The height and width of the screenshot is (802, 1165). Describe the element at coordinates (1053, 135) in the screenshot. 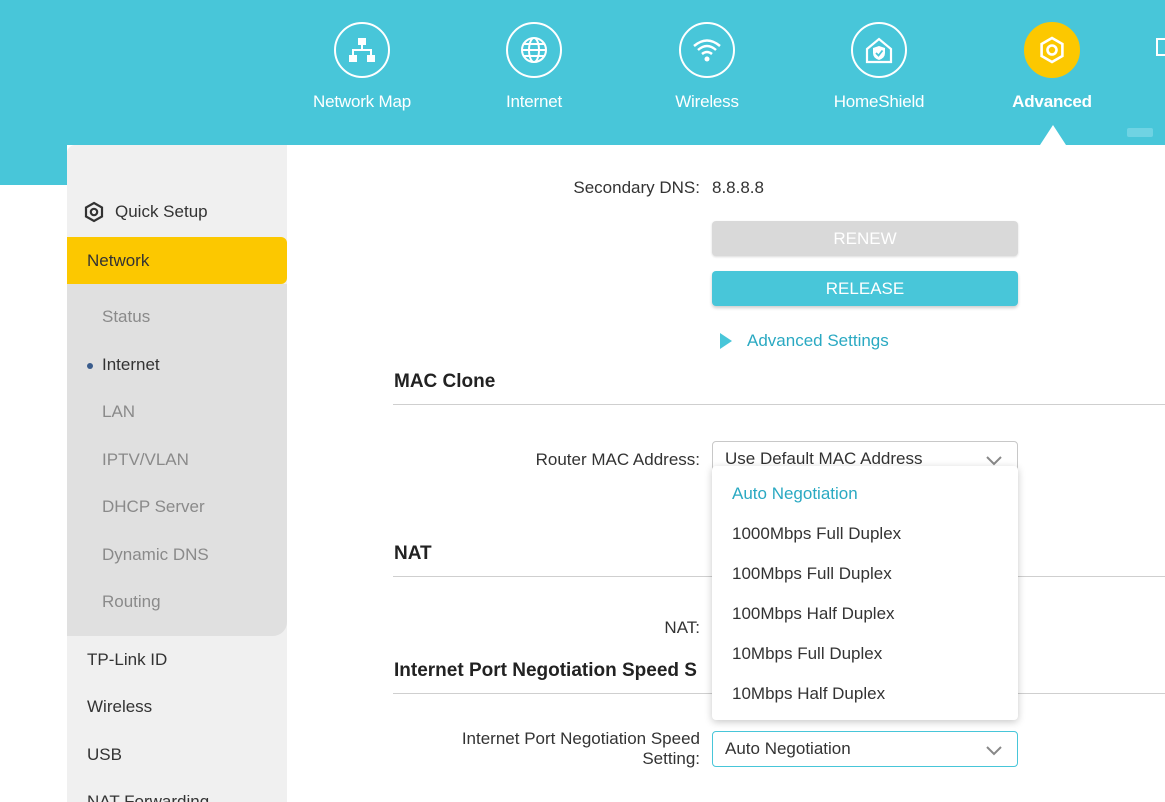

I see `active-nav-indicator` at that location.